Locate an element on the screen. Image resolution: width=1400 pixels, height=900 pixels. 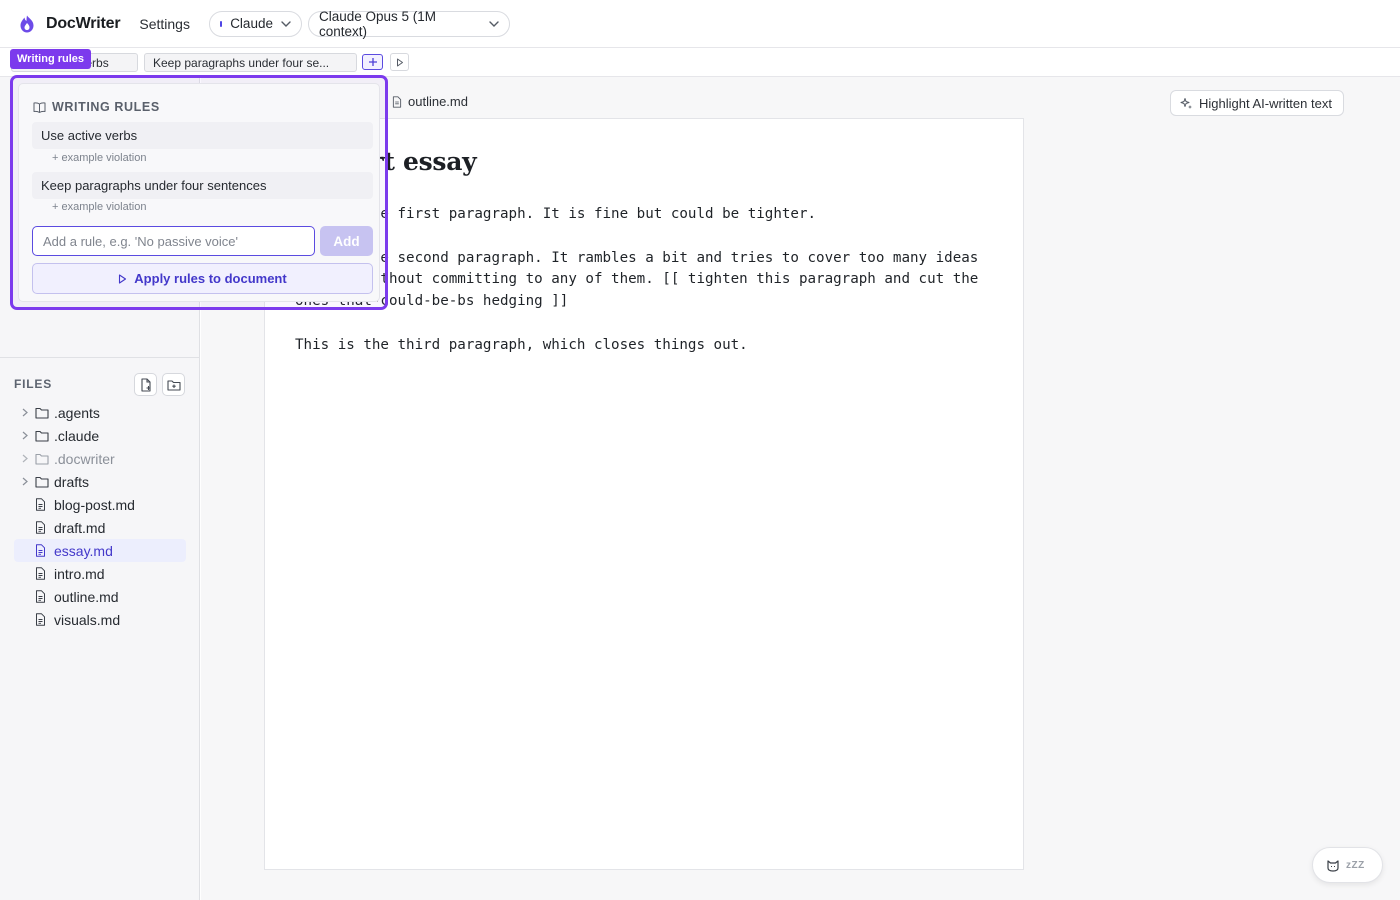
file-item: draft.md is located at coordinates (100, 527).